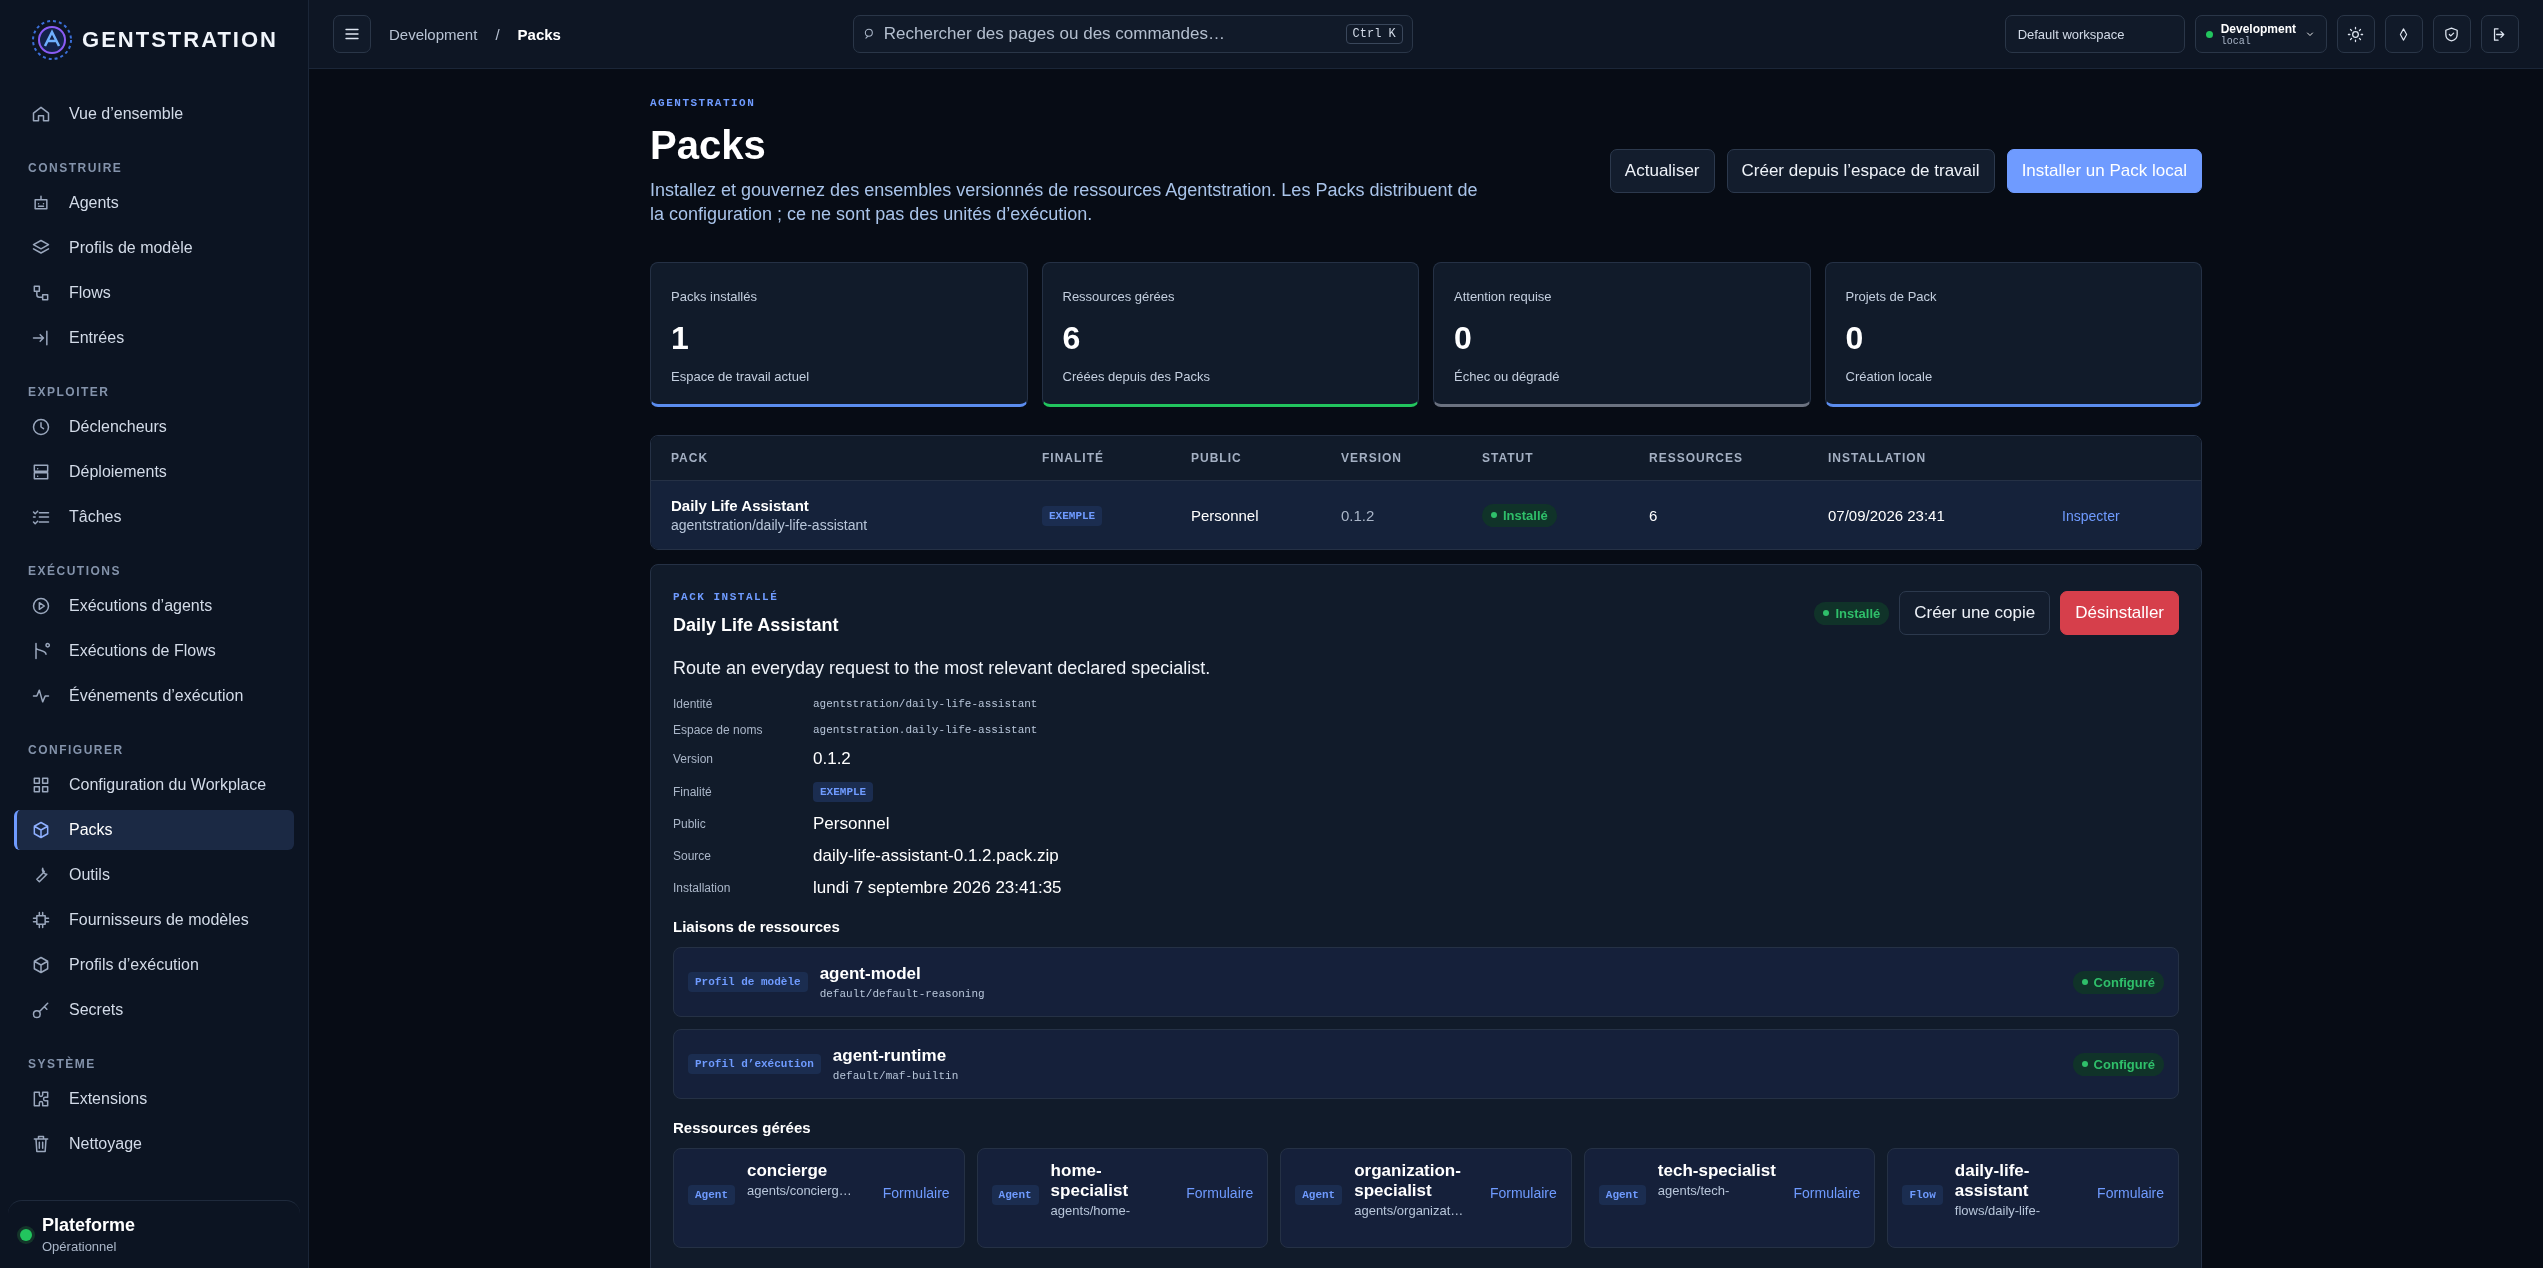  What do you see at coordinates (41, 1144) in the screenshot?
I see `trash-icon` at bounding box center [41, 1144].